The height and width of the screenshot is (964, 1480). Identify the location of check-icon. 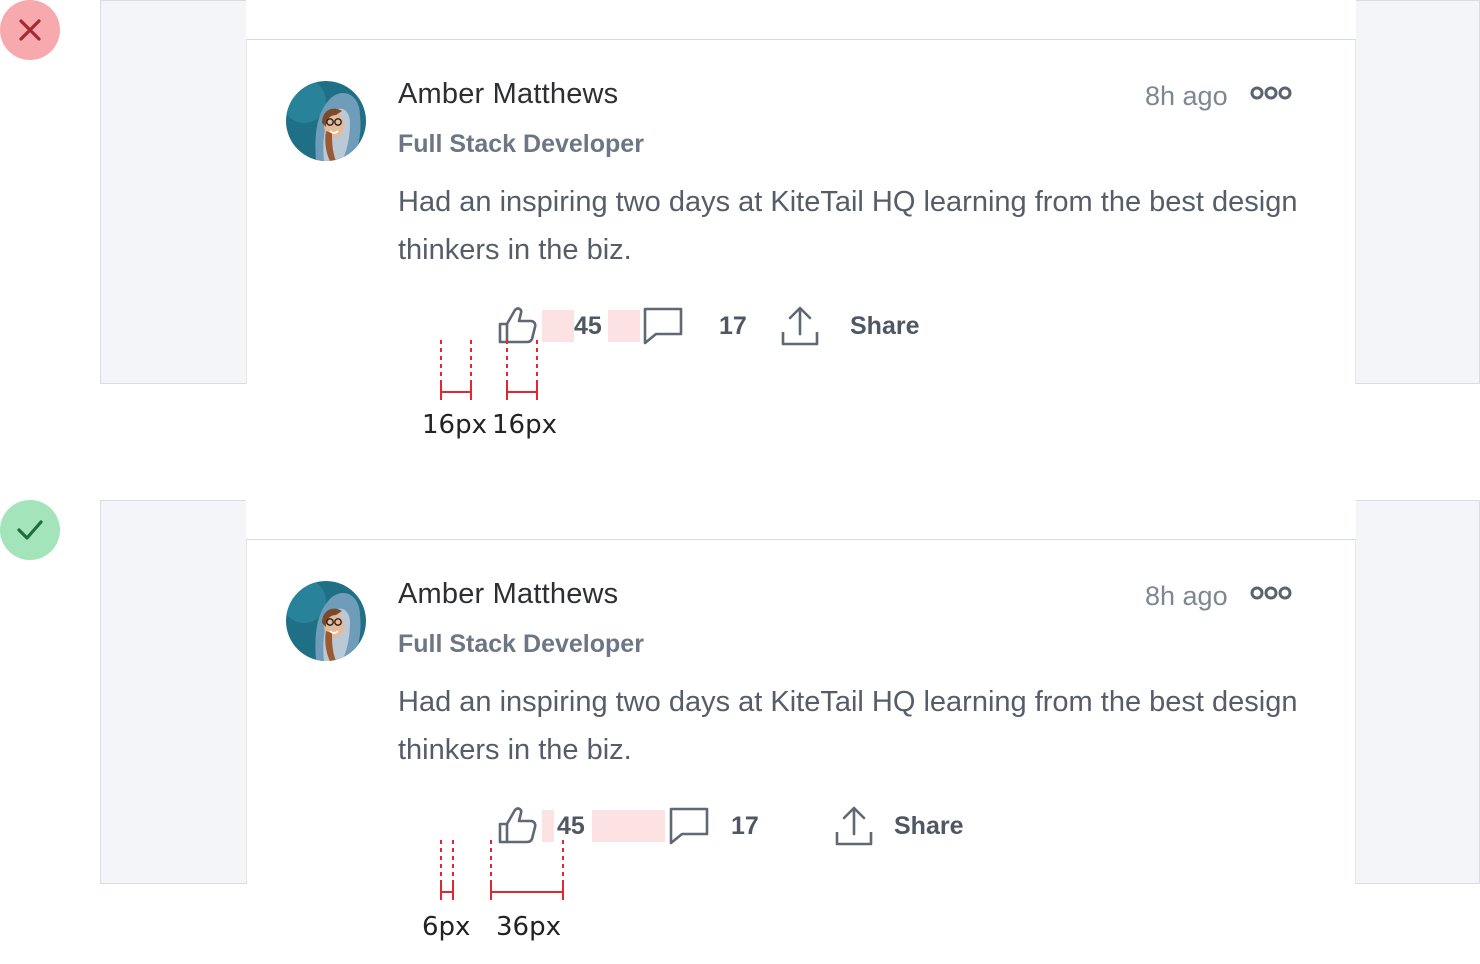
(30, 530).